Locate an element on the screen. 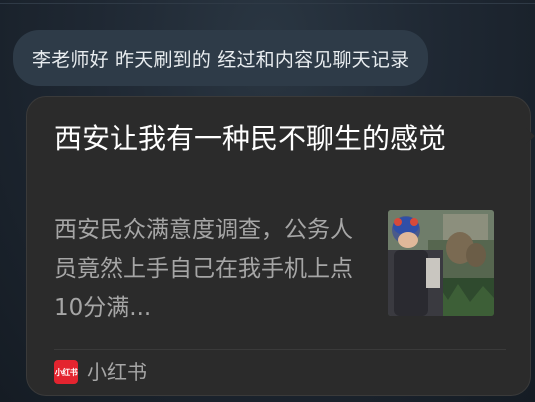 This screenshot has height=402, width=535. message-bubble: 李老师好 昨天刷到的 经过和内容见聊天记录 is located at coordinates (221, 58).